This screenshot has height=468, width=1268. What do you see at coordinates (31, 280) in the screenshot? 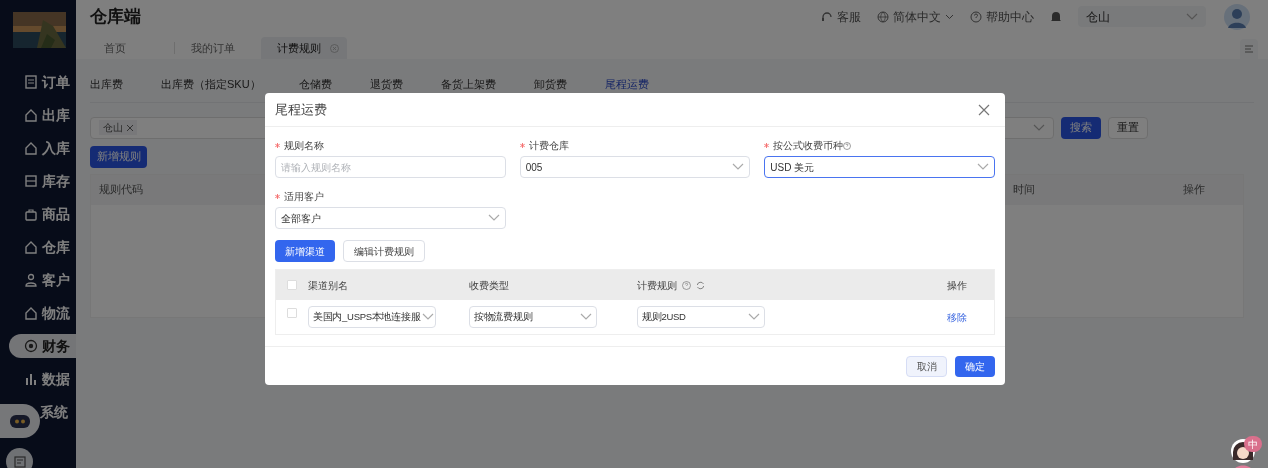
I see `user-icon` at bounding box center [31, 280].